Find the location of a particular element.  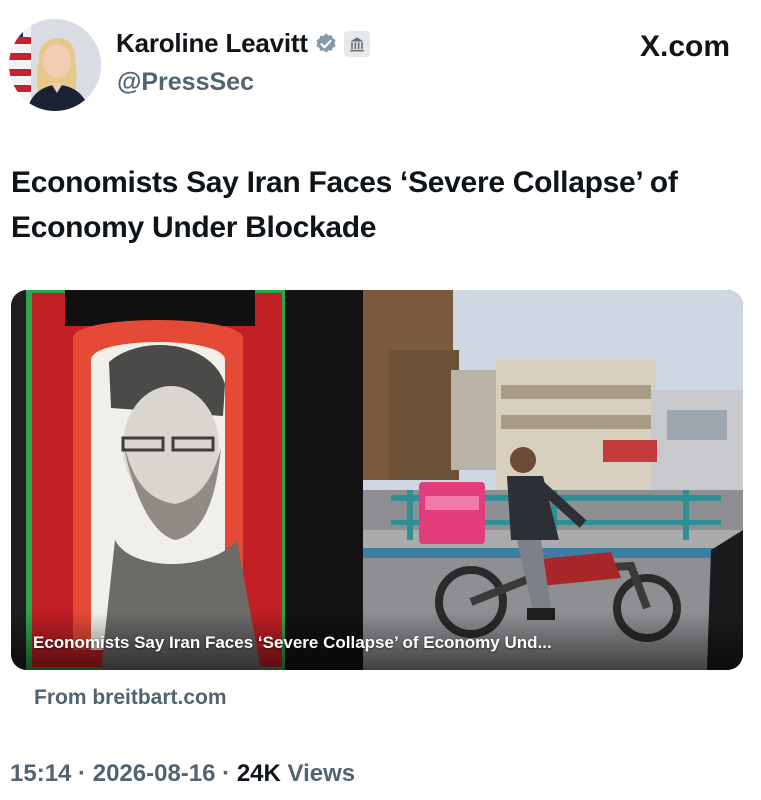

views-label: Views is located at coordinates (318, 773).